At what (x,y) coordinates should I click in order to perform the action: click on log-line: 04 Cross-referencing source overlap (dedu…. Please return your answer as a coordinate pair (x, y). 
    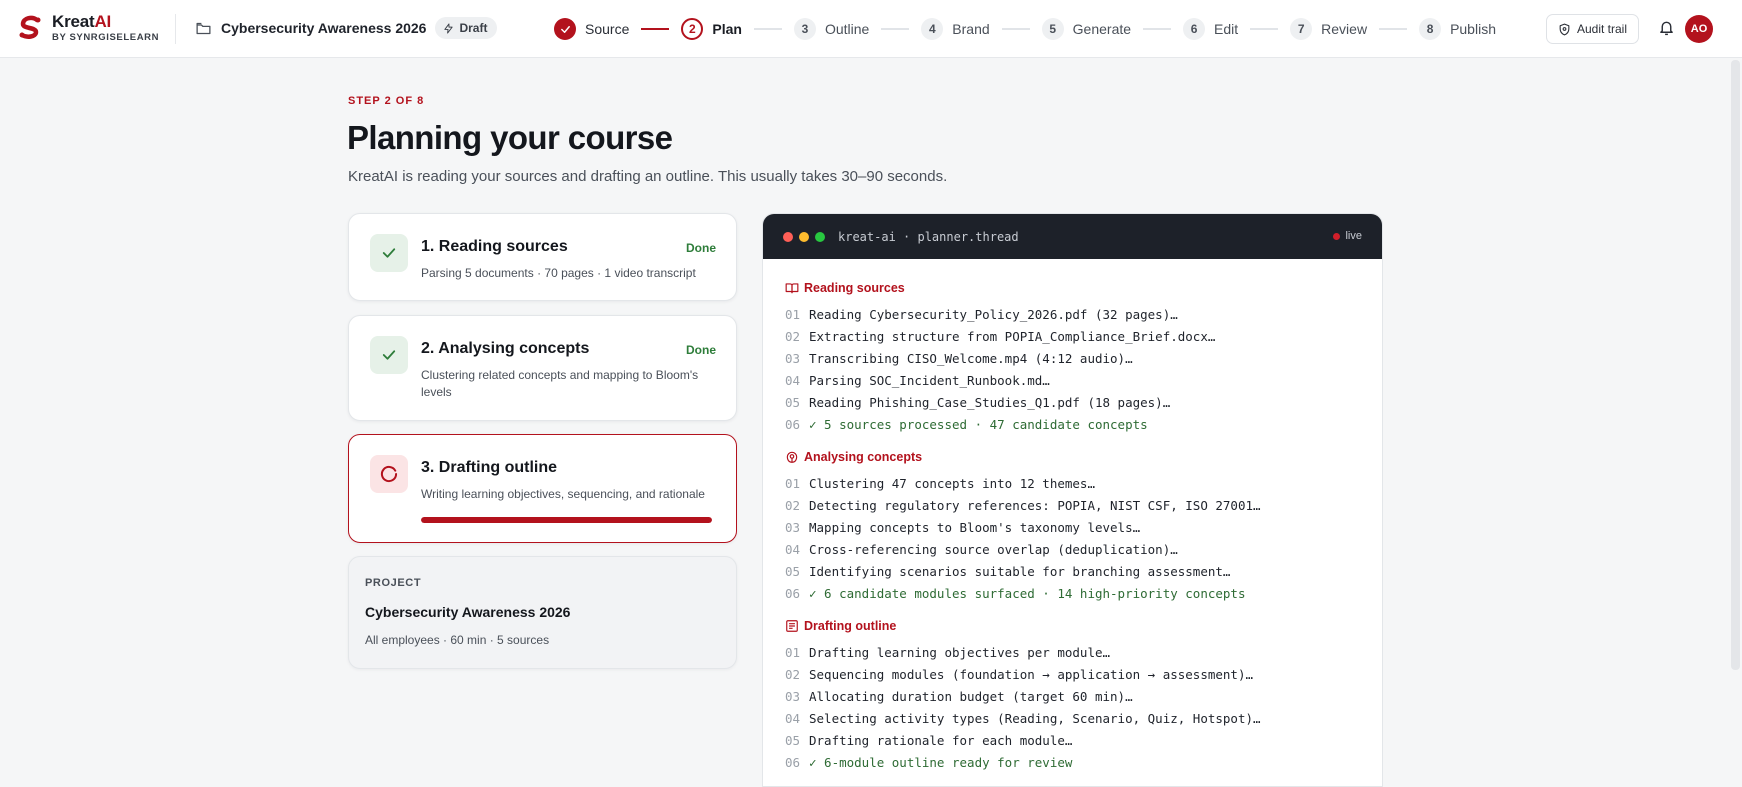
    Looking at the image, I should click on (981, 549).